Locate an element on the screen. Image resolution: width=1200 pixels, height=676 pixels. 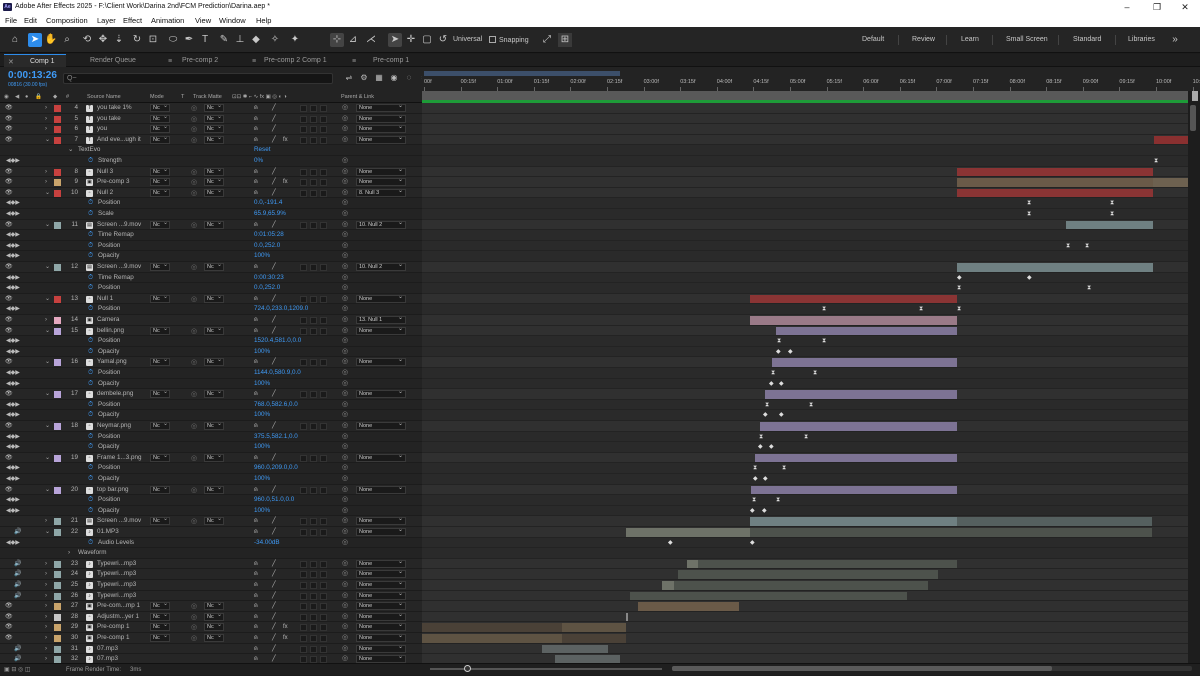
layer-row: 🔊 › 26 ♪ Typewri...mp3 ⍝ ╱ ◎ None is located at coordinates (211, 596).